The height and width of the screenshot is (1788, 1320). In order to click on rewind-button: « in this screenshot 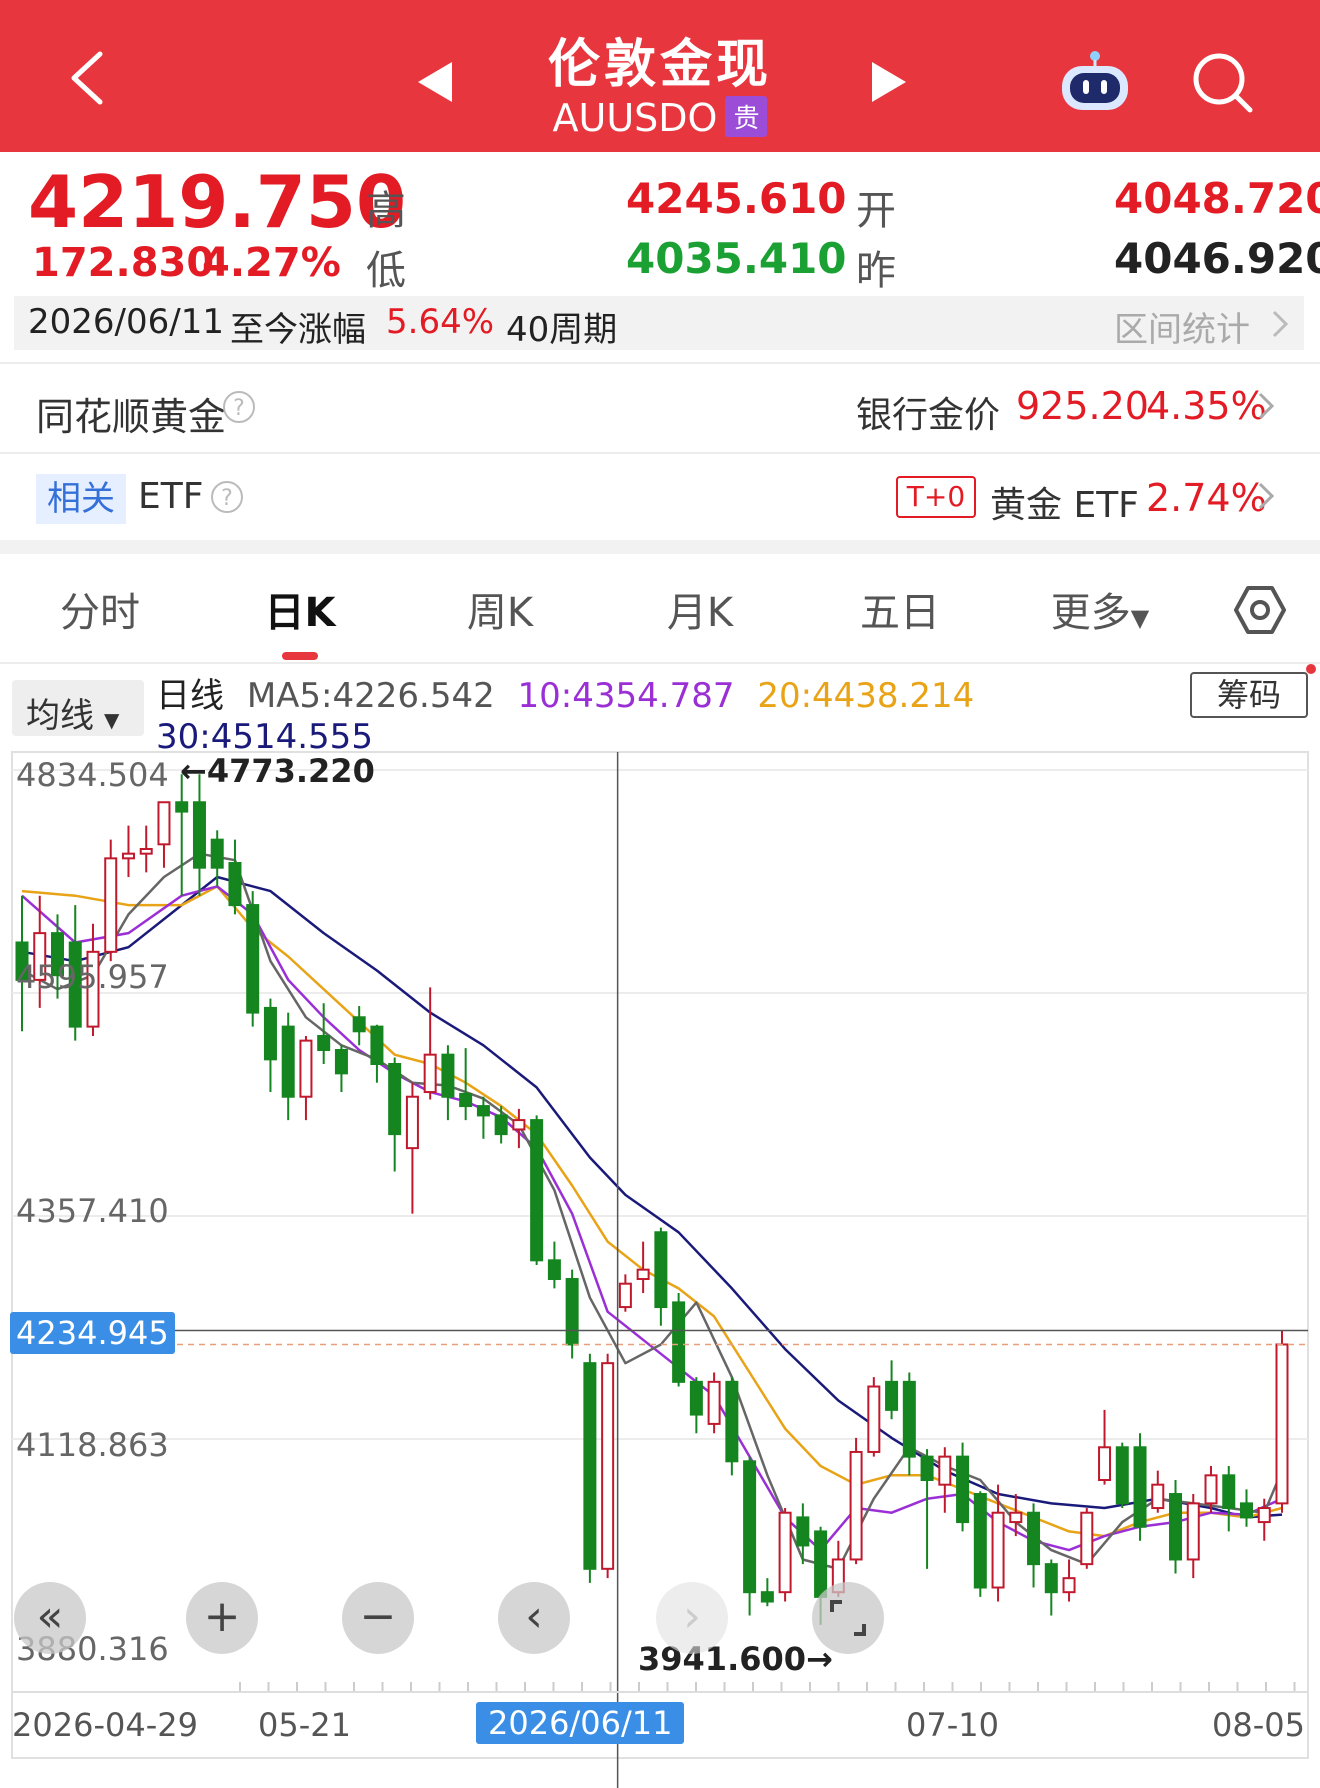, I will do `click(50, 1618)`.